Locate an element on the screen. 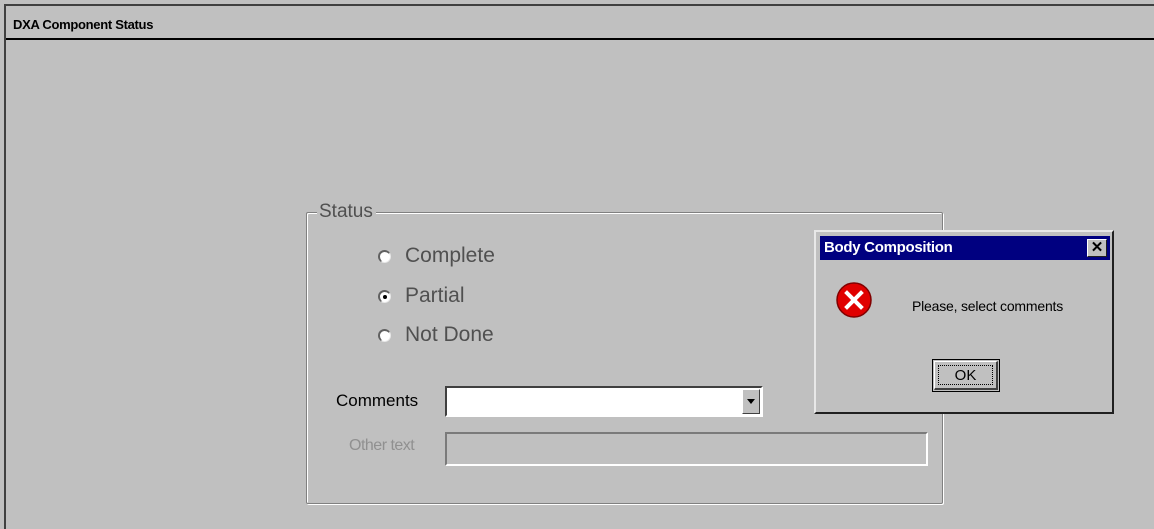 The width and height of the screenshot is (1154, 529). ok-button-label: OK is located at coordinates (965, 375).